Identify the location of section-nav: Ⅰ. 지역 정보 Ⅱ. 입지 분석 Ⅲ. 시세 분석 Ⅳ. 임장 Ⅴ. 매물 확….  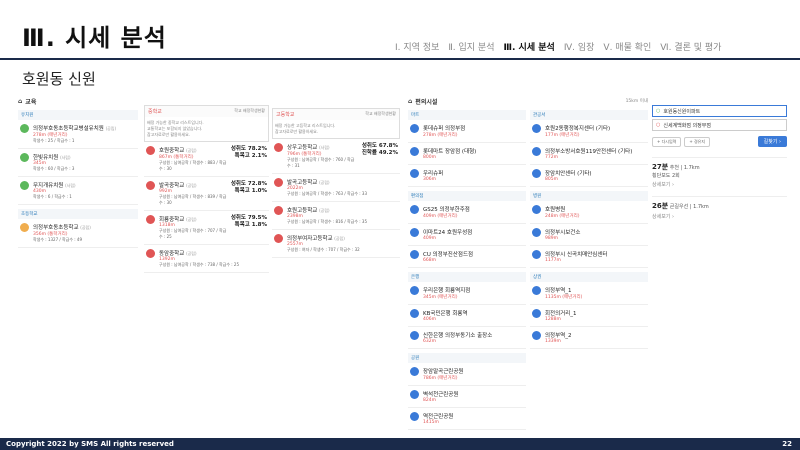
(558, 46).